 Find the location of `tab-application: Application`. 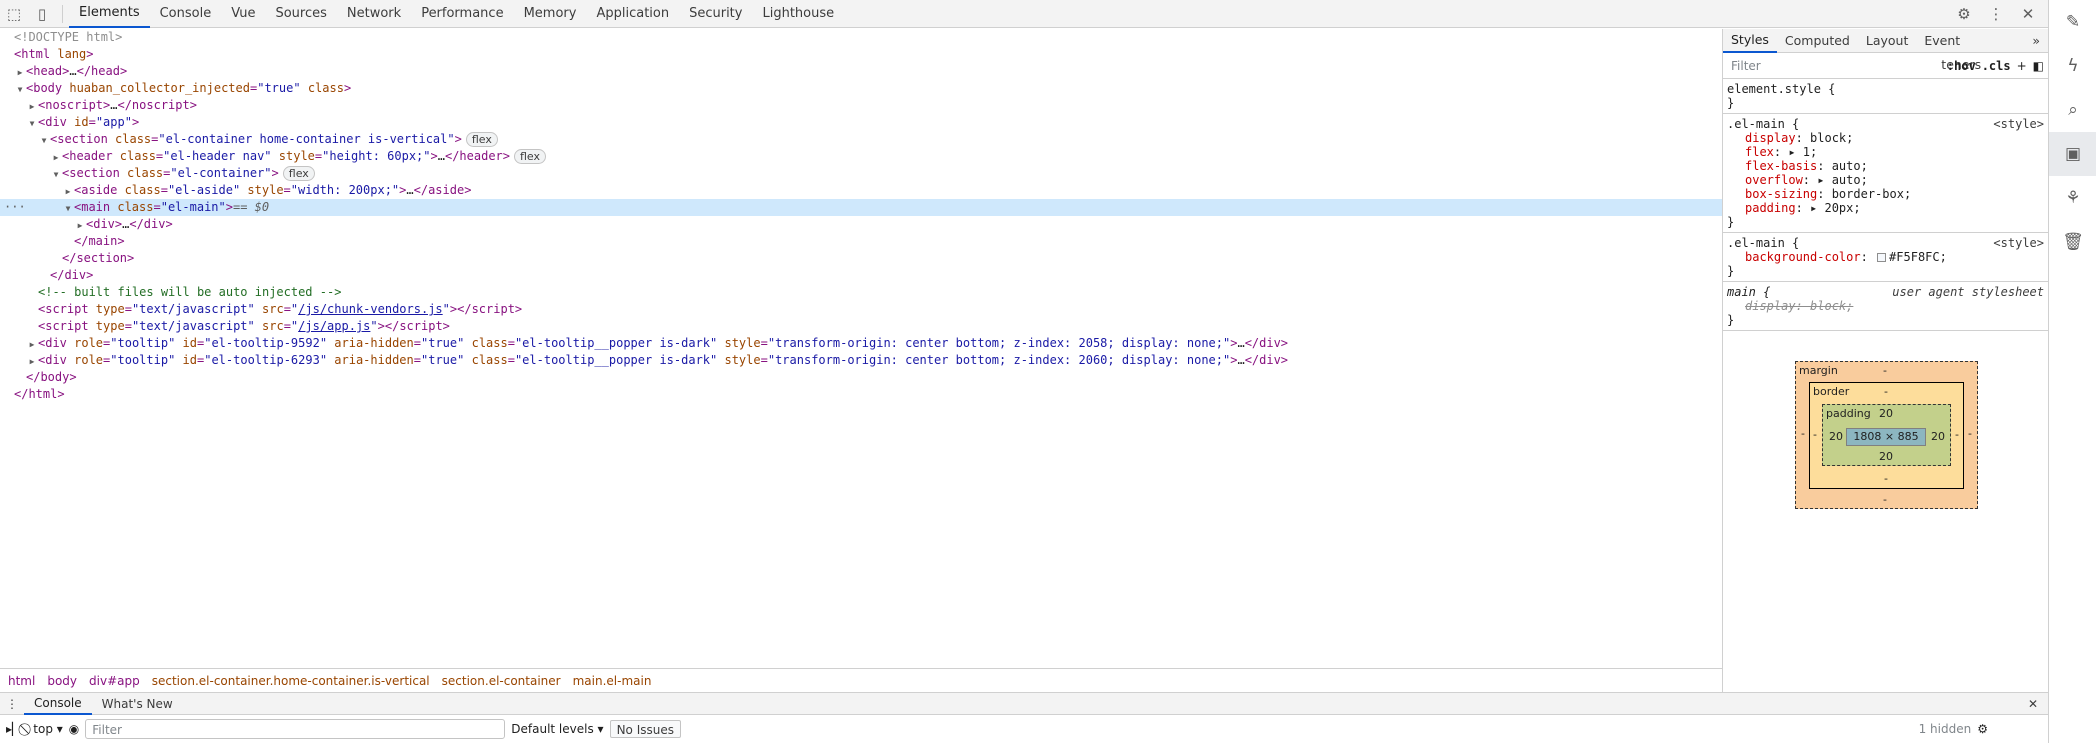

tab-application: Application is located at coordinates (632, 14).